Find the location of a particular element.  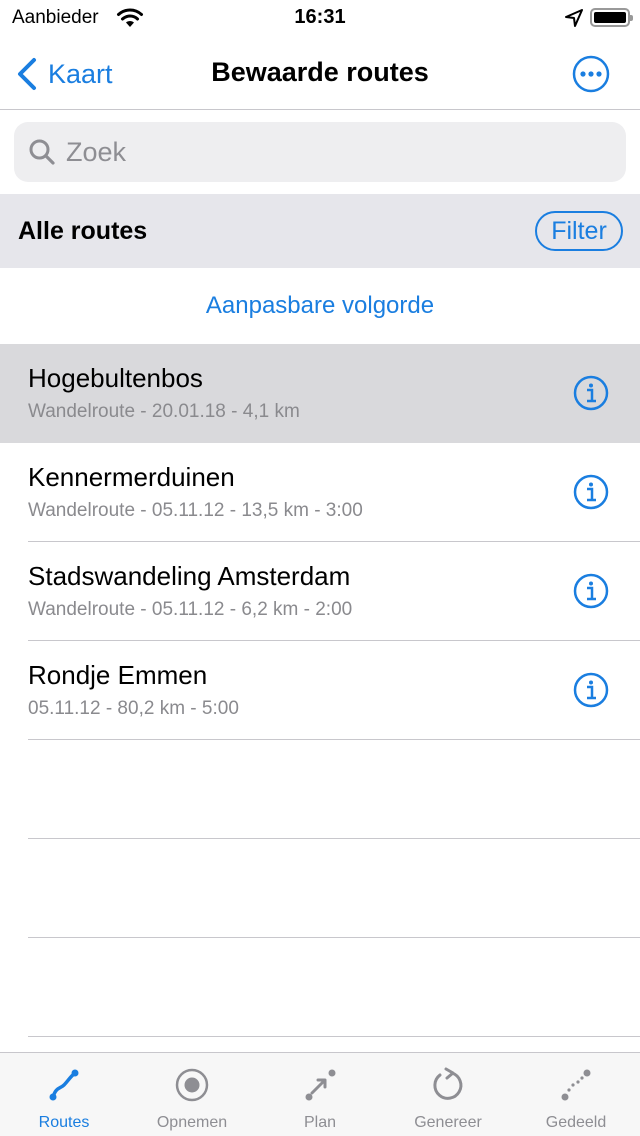

more-options-button is located at coordinates (591, 74).